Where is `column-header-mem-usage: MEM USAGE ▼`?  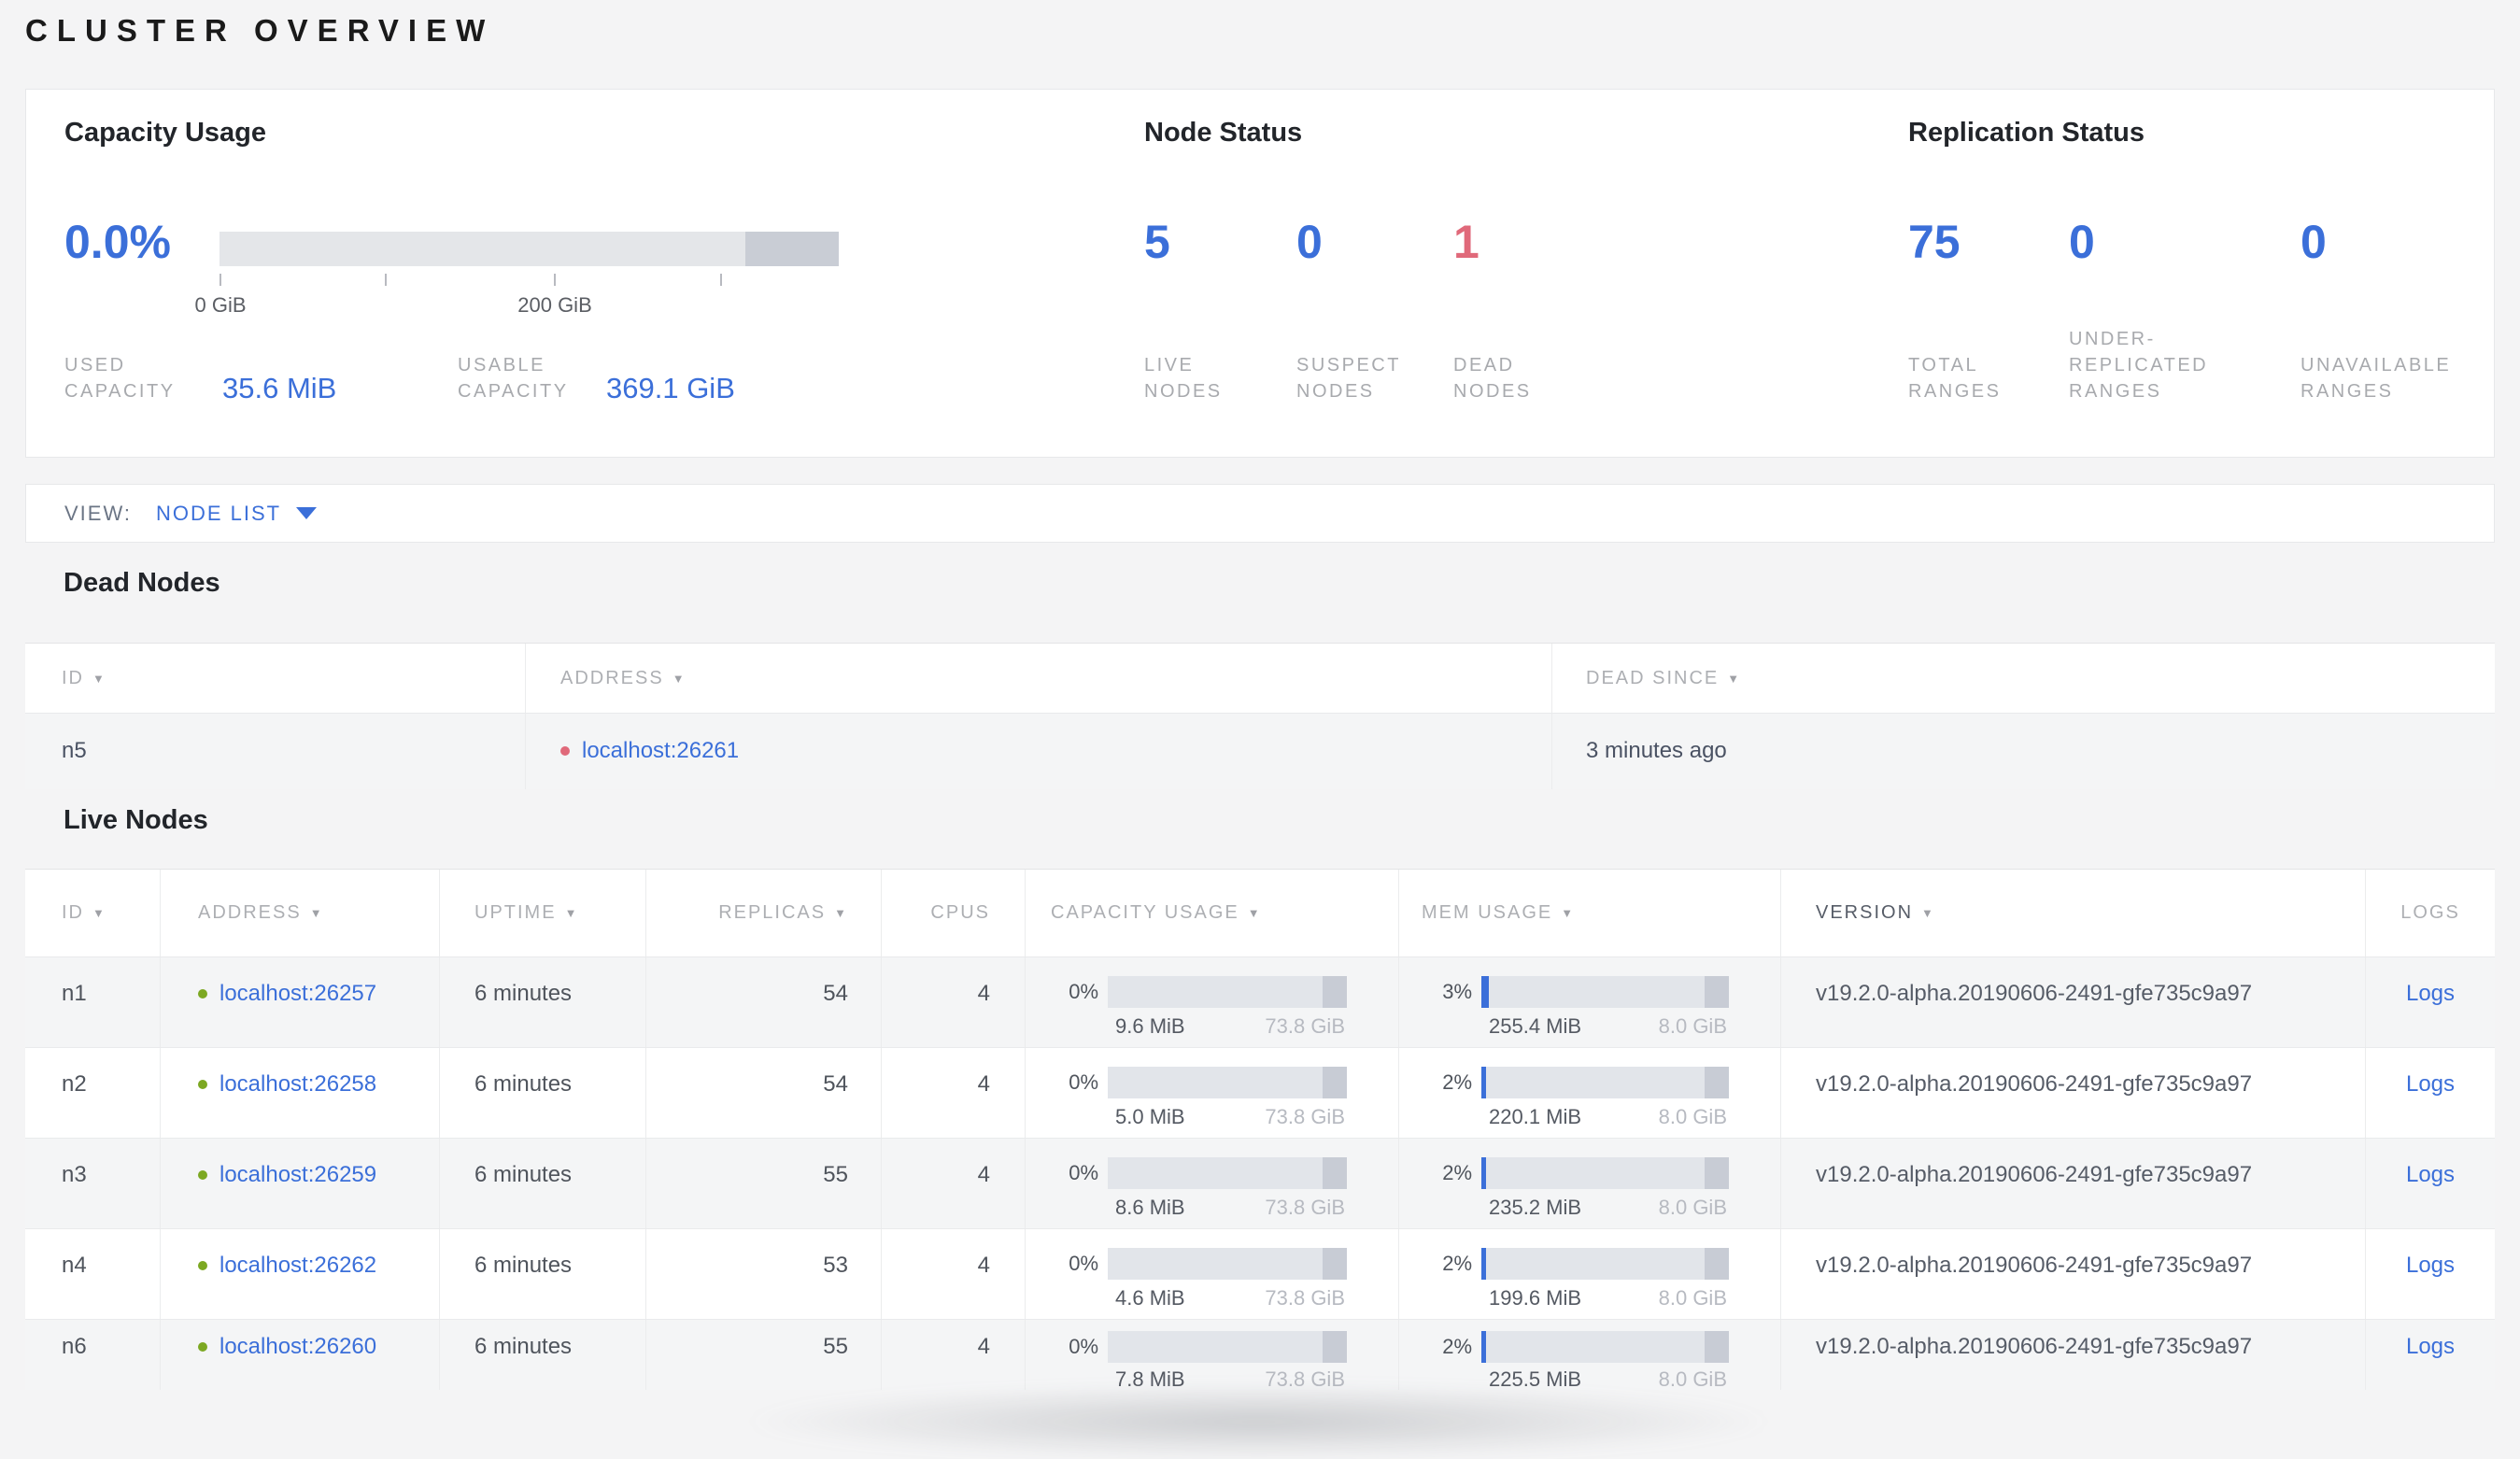
column-header-mem-usage: MEM USAGE ▼ is located at coordinates (1590, 913).